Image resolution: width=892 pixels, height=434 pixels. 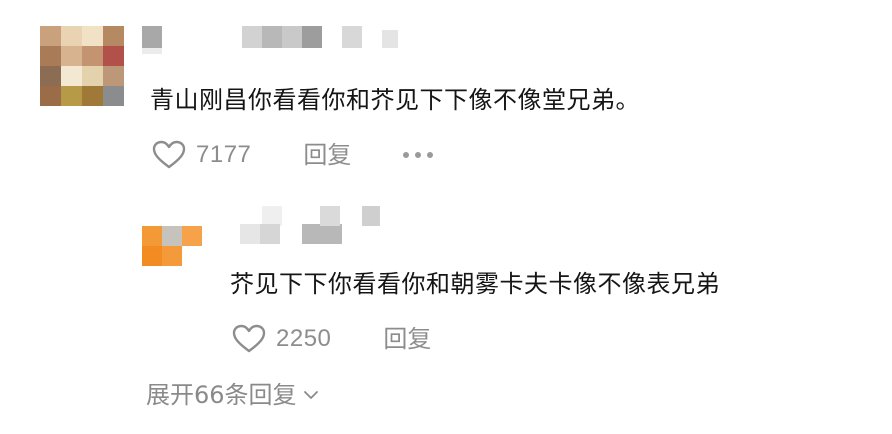 What do you see at coordinates (395, 100) in the screenshot?
I see `comment-text: 青山刚昌你看看你和芥见下下像不像堂兄弟。` at bounding box center [395, 100].